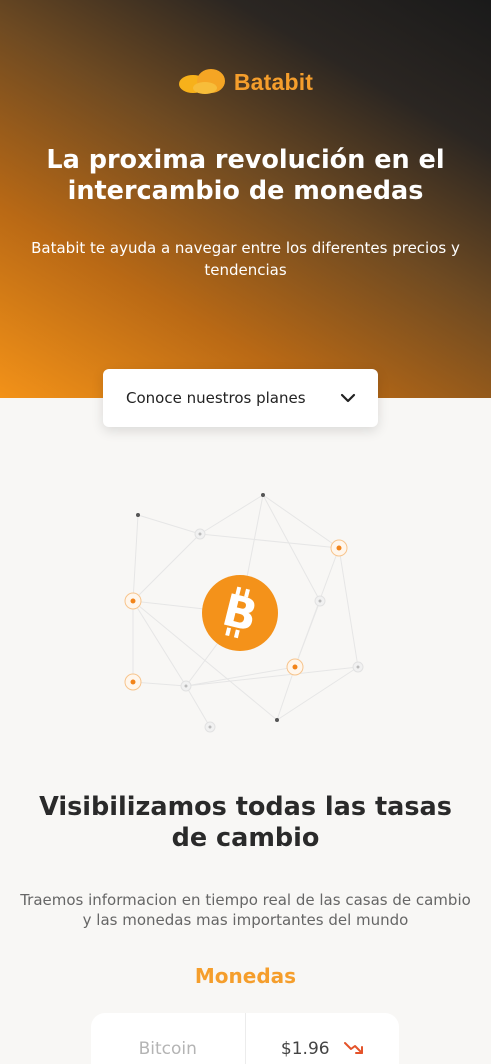 The image size is (491, 1064). I want to click on coins-table: Bitcoin $1.96, so click(245, 1038).